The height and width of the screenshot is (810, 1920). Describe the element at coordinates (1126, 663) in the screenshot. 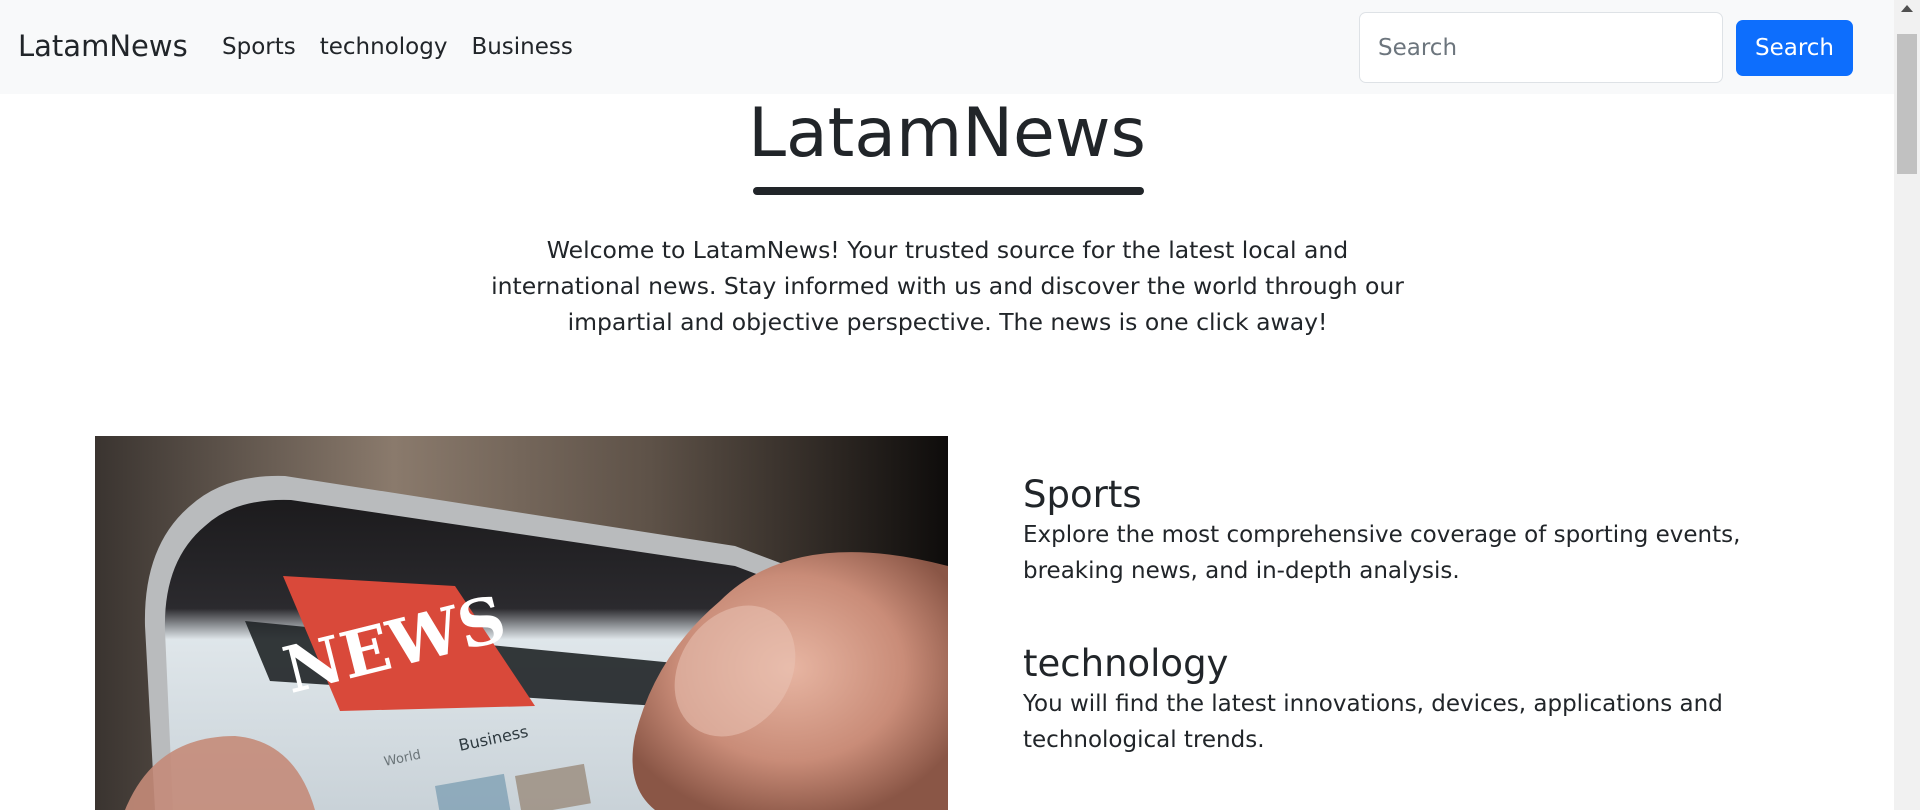

I see `category-title: technology` at that location.